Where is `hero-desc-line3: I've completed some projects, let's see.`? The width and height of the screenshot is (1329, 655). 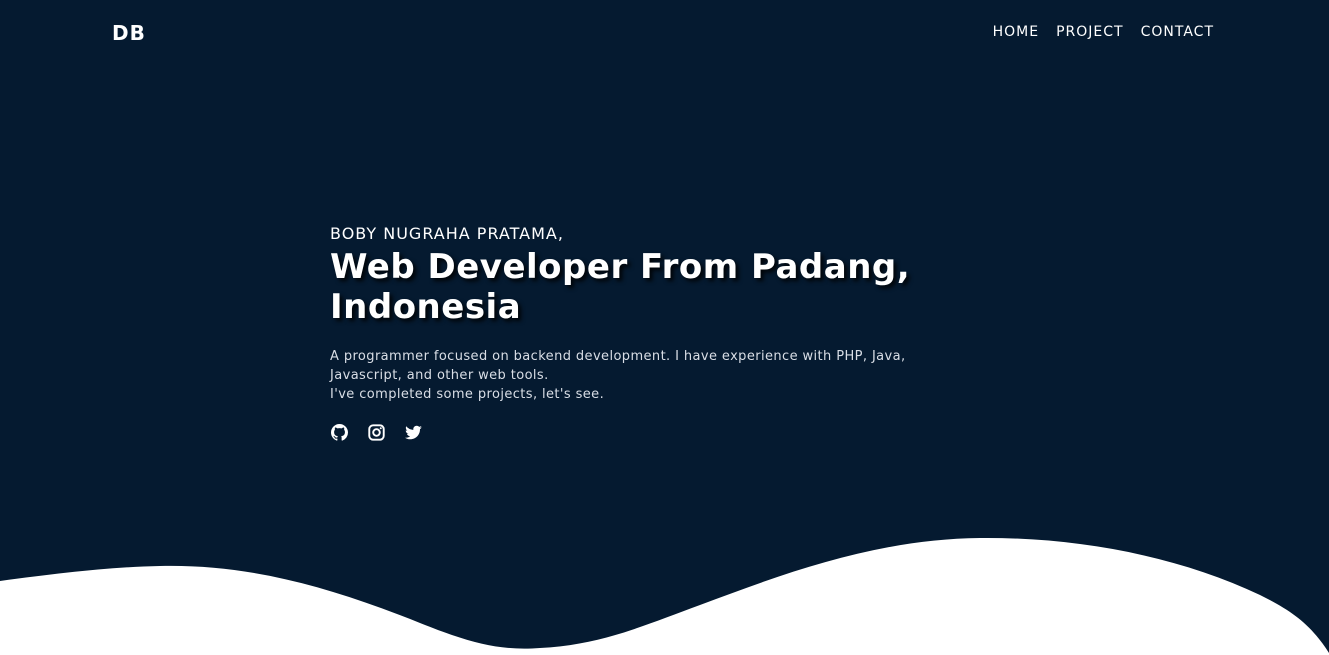
hero-desc-line3: I've completed some projects, let's see. is located at coordinates (467, 394).